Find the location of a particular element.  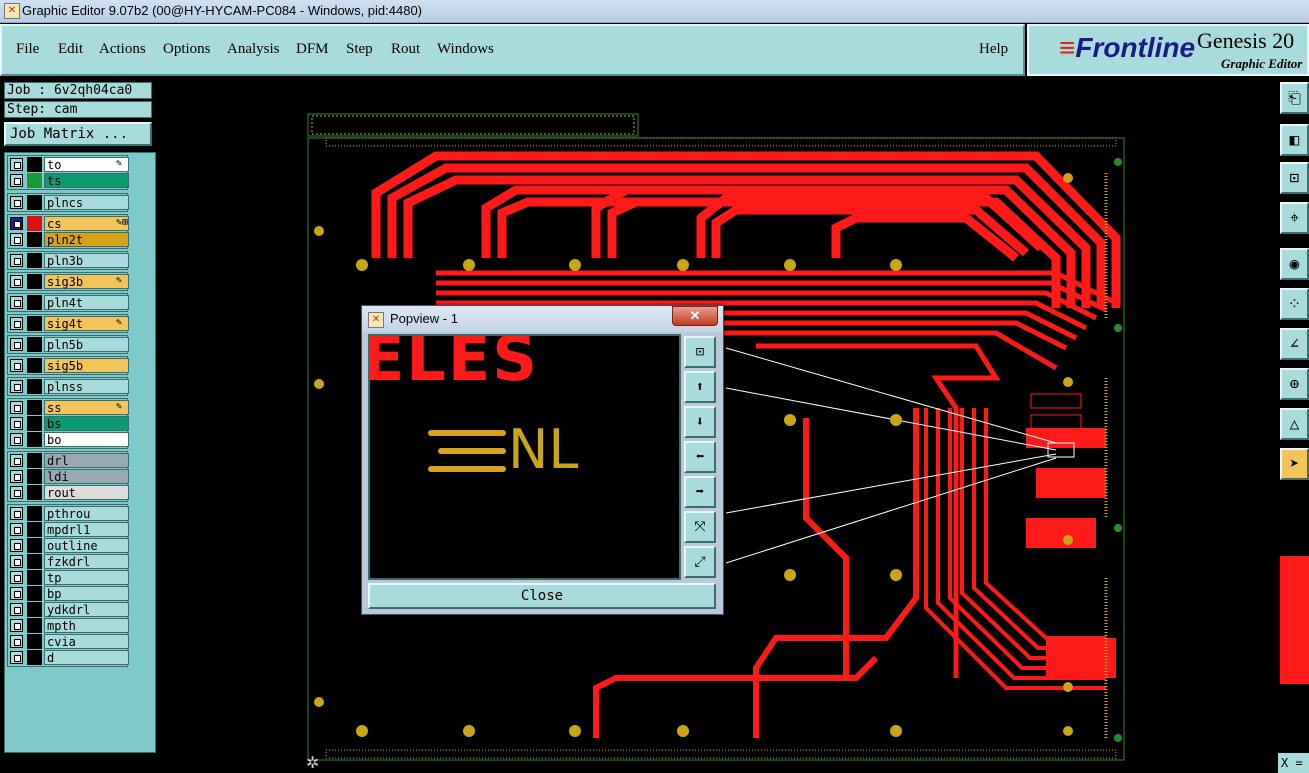

layer-name-button: bo is located at coordinates (86, 439).